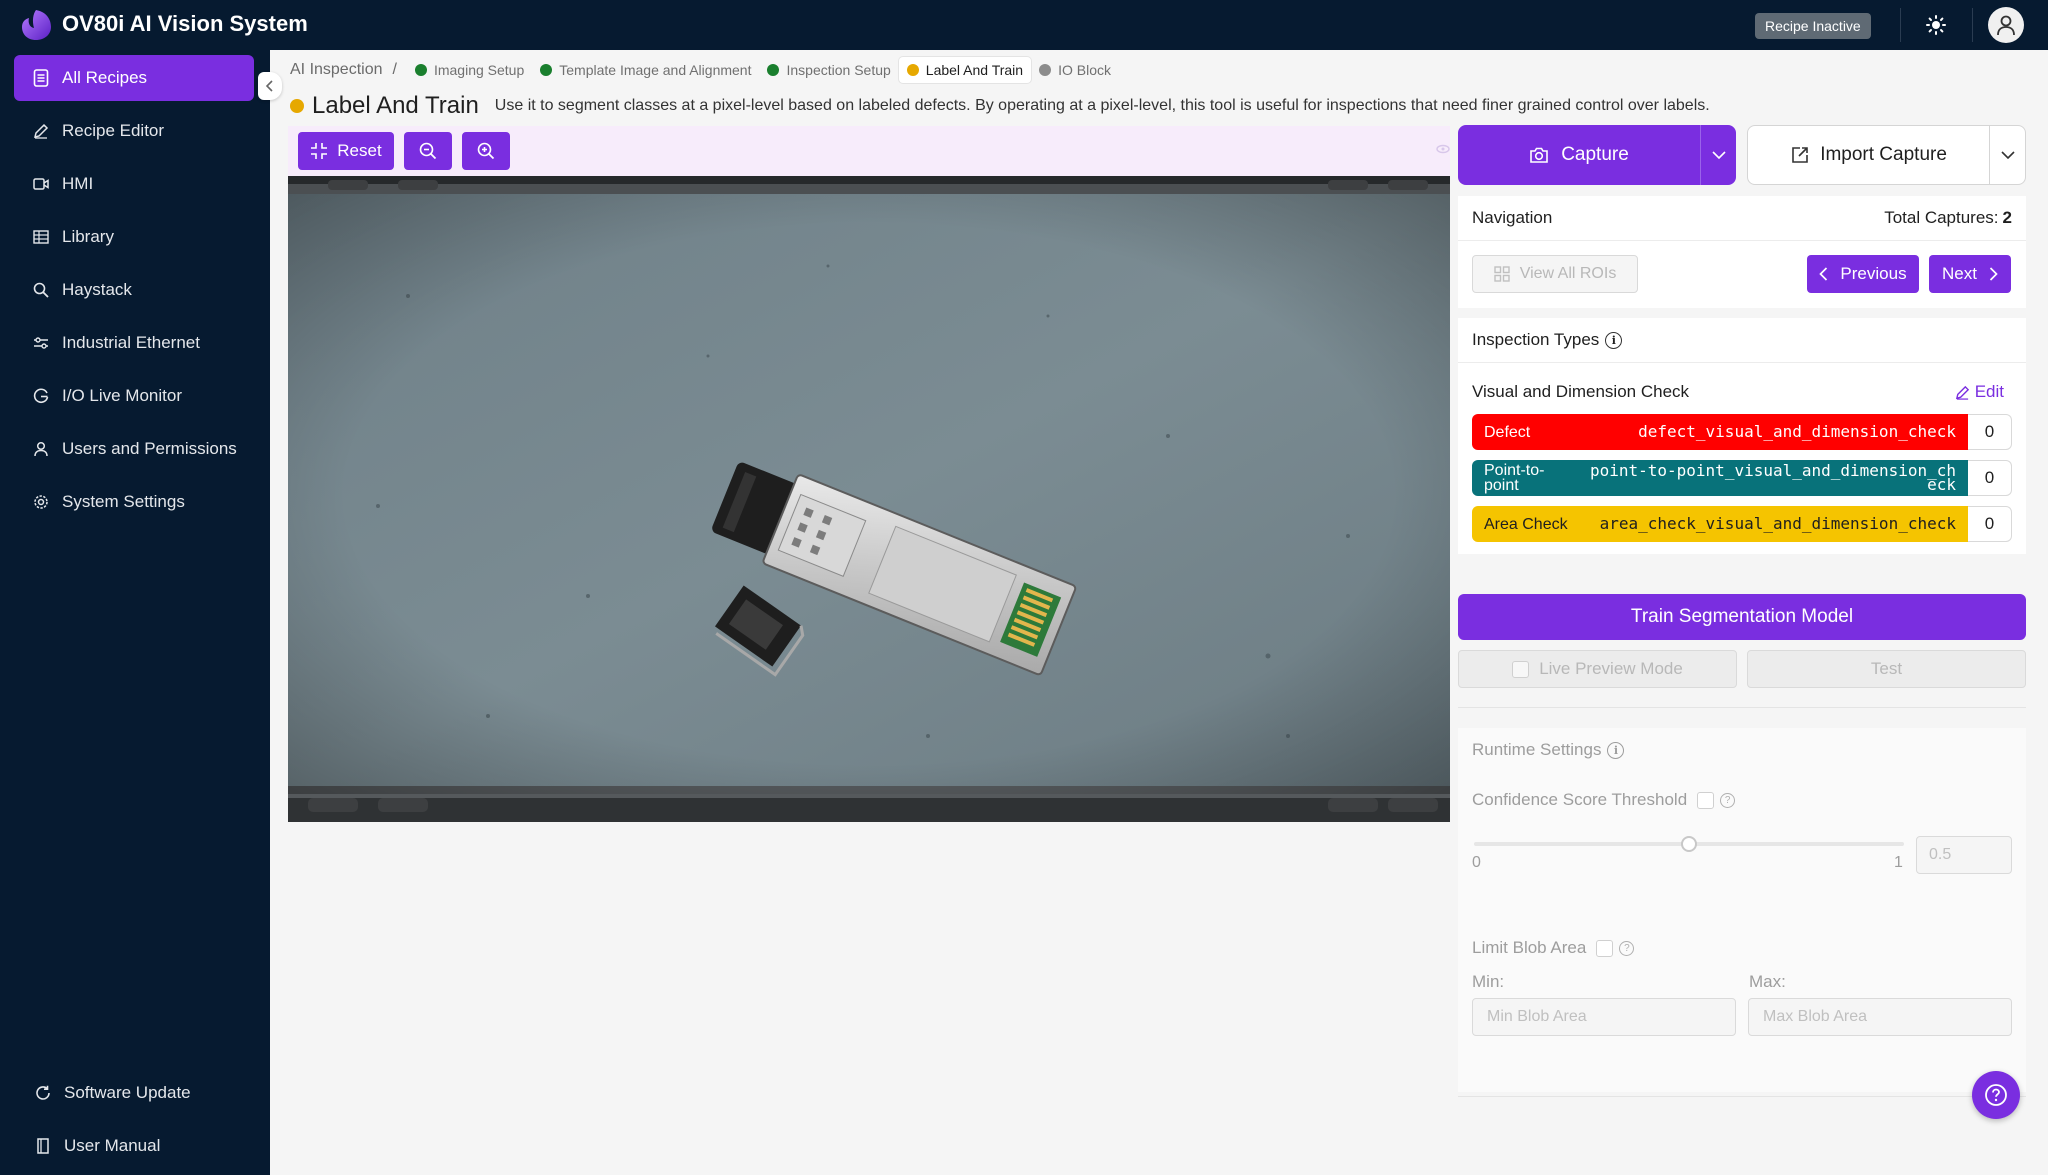  Describe the element at coordinates (655, 70) in the screenshot. I see `step-label: Template Image and Alignment` at that location.